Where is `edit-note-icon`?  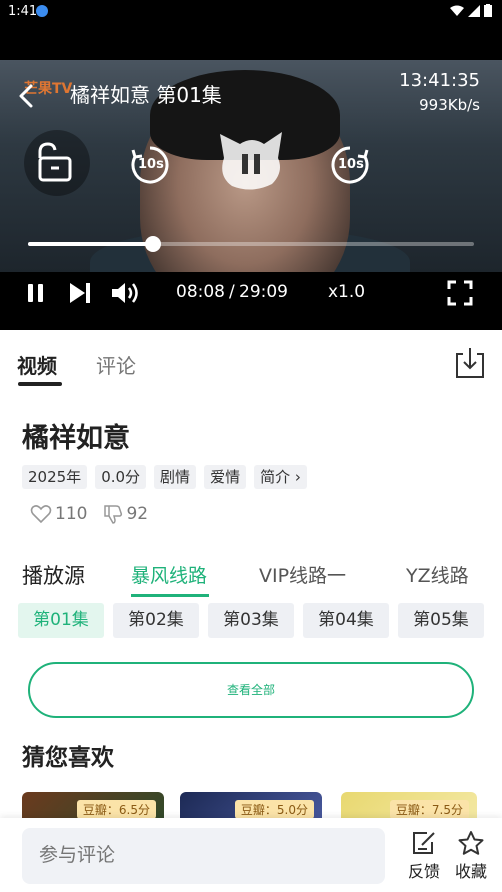
edit-note-icon is located at coordinates (424, 843).